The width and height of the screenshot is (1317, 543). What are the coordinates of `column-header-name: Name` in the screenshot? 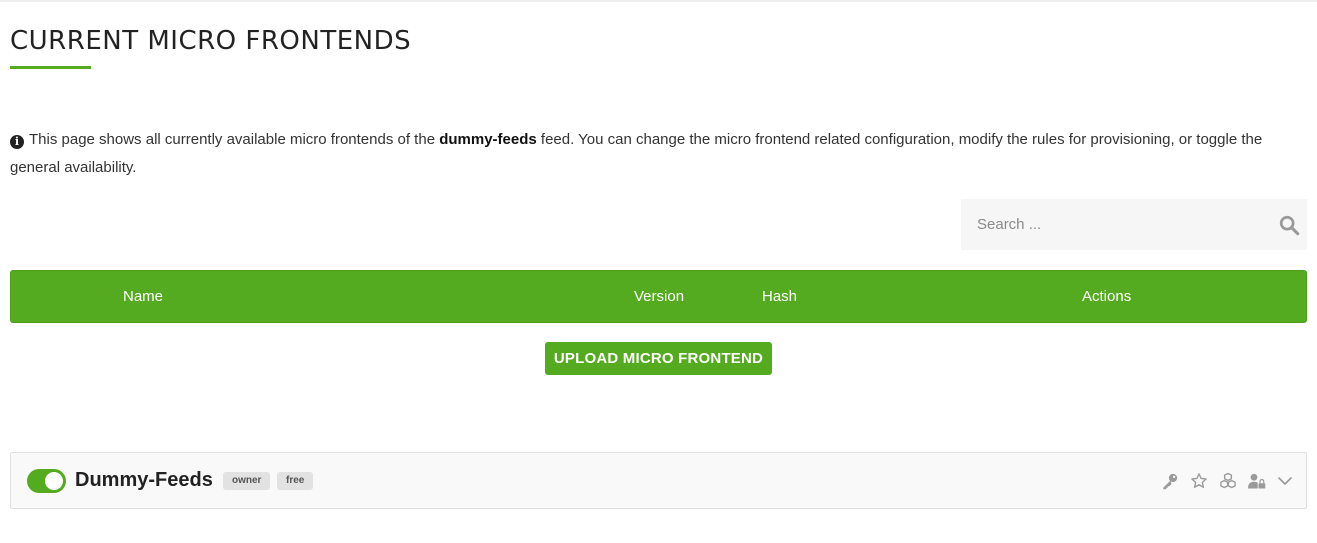 It's located at (143, 296).